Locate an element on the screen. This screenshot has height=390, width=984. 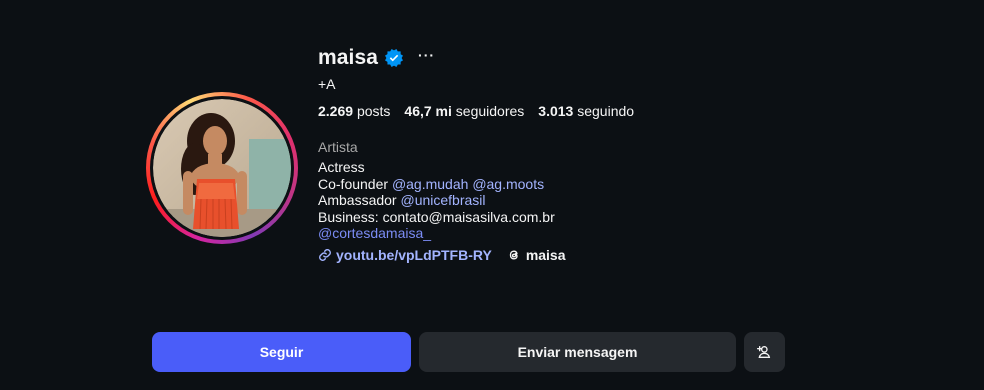
followers-count: 46,7 mi is located at coordinates (428, 111).